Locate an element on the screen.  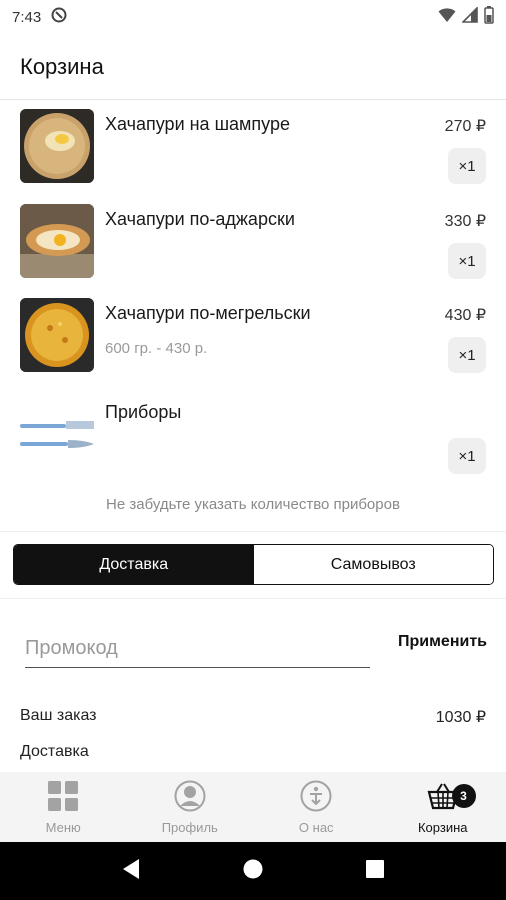
app-bar: Корзина is located at coordinates (253, 67).